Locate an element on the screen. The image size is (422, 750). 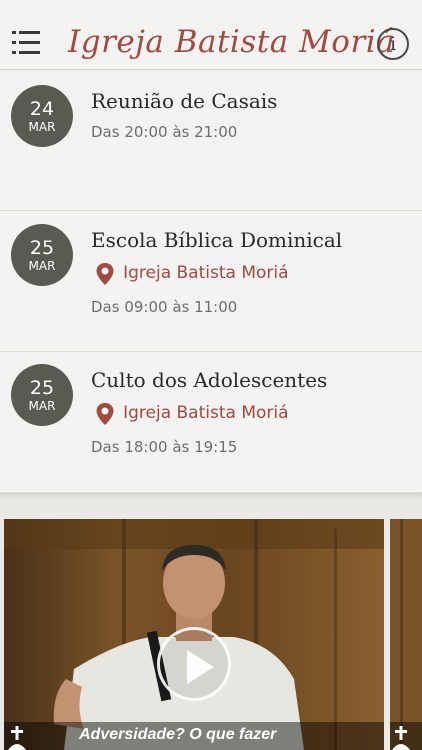
event-title: Culto dos Adolescentes is located at coordinates (209, 380).